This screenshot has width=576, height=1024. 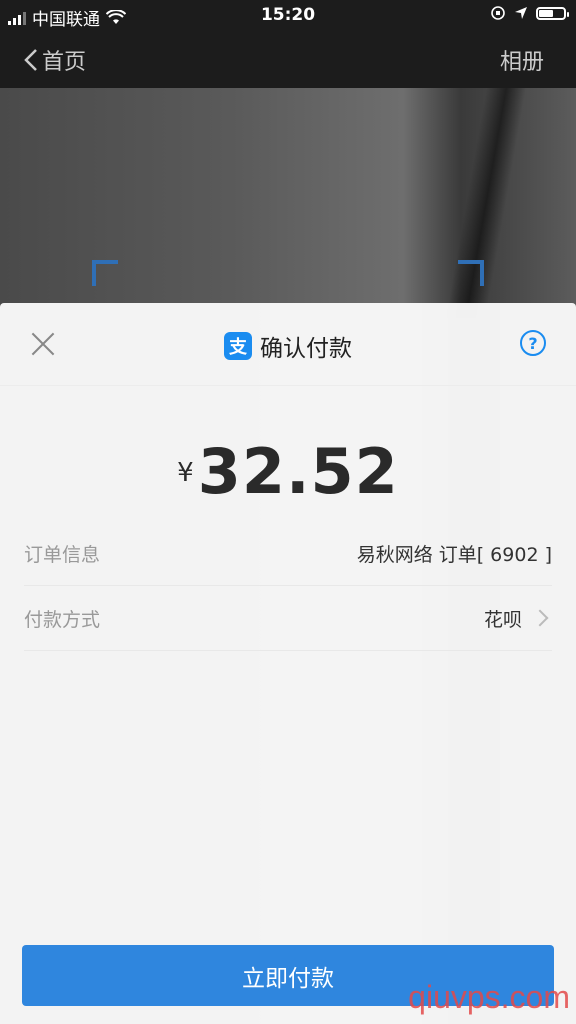 What do you see at coordinates (105, 273) in the screenshot?
I see `scan-corner-tl` at bounding box center [105, 273].